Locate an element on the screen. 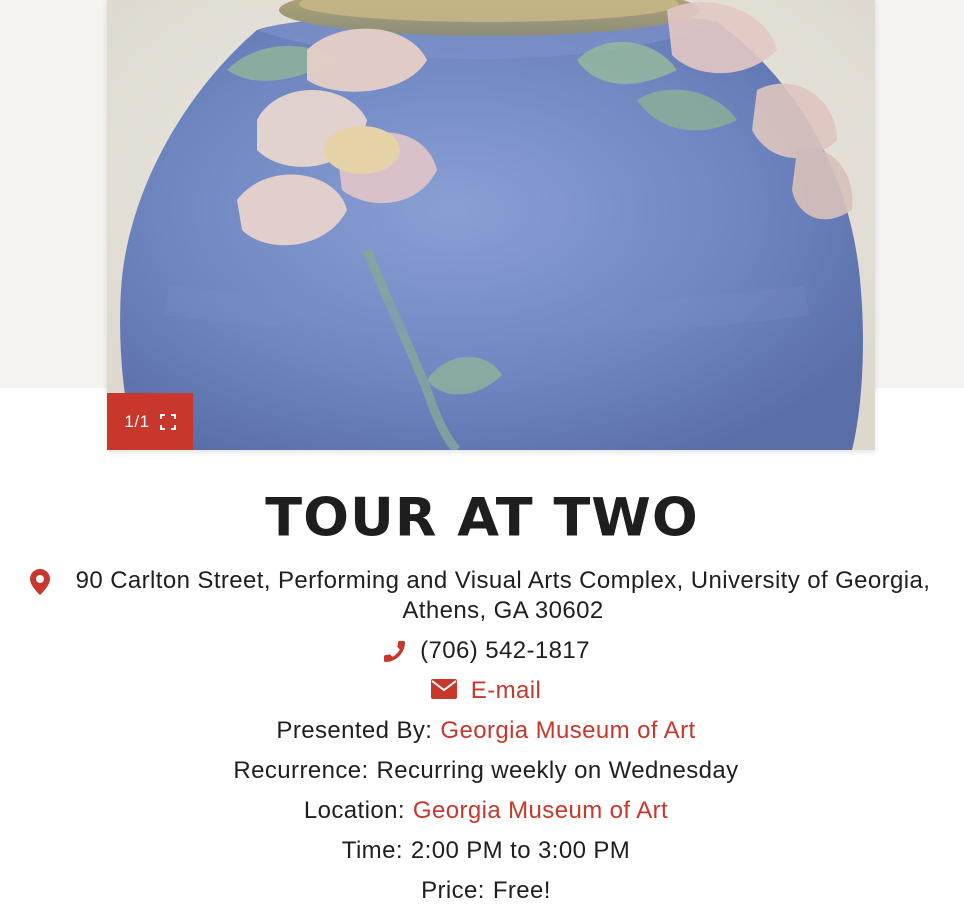 Image resolution: width=964 pixels, height=918 pixels. time-row: Time: 2:00 PM to 3:00 PM is located at coordinates (486, 851).